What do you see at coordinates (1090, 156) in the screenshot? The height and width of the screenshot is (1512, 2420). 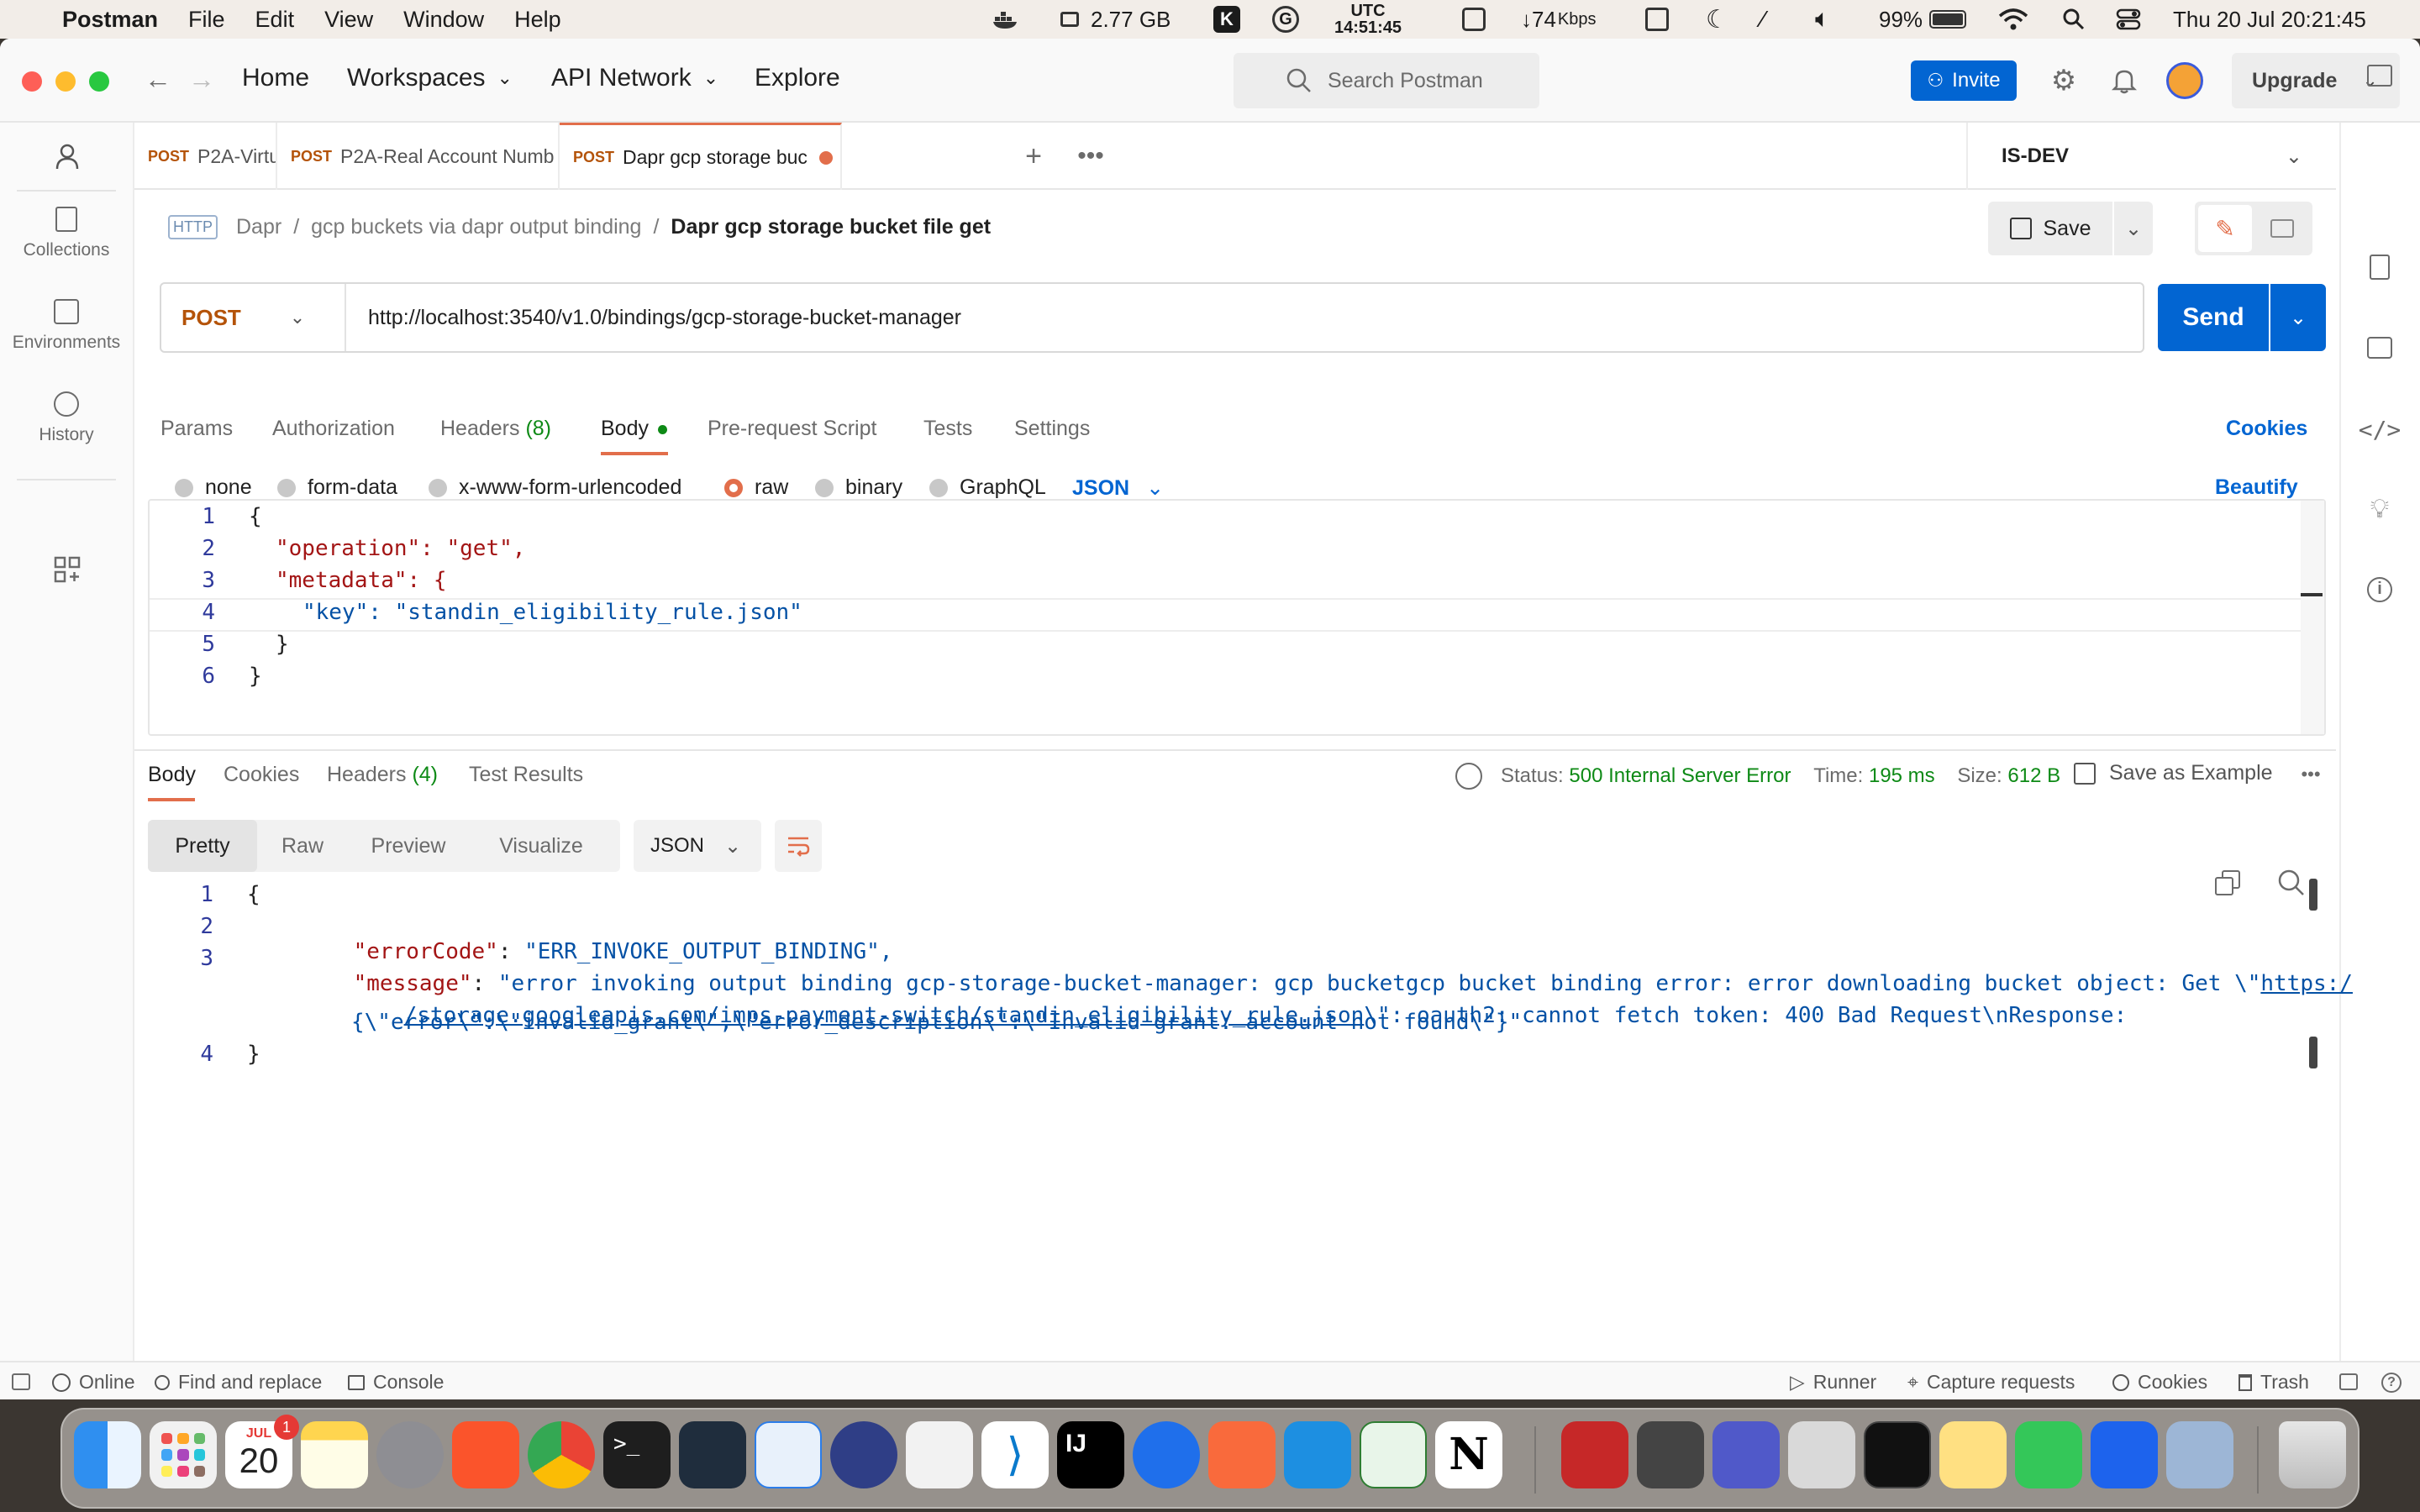 I see `more-tabs-icon: •••` at bounding box center [1090, 156].